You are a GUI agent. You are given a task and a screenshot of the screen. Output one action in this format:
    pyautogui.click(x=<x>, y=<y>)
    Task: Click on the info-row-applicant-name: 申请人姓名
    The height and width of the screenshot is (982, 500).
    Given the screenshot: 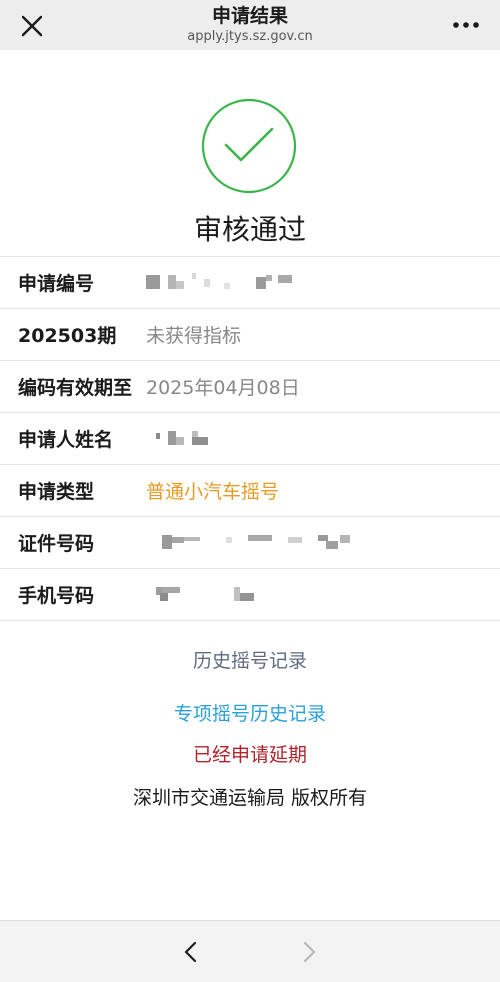 What is the action you would take?
    pyautogui.click(x=250, y=439)
    